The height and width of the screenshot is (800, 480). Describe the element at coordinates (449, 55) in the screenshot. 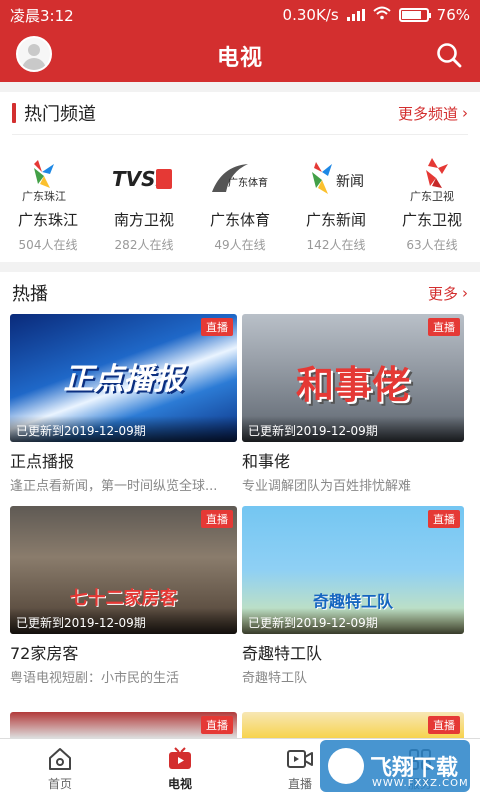

I see `search-icon` at that location.